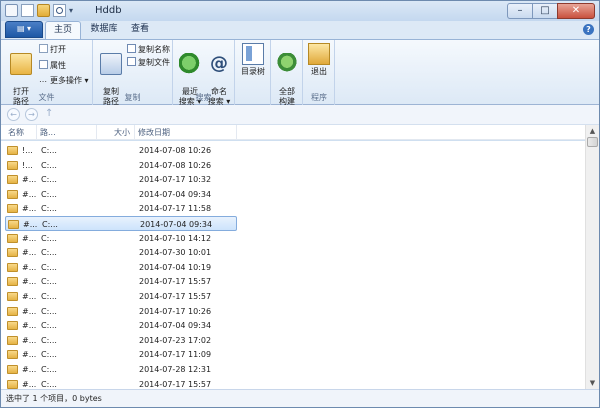 The image size is (600, 408). What do you see at coordinates (131, 61) in the screenshot?
I see `copy-file-icon` at bounding box center [131, 61].